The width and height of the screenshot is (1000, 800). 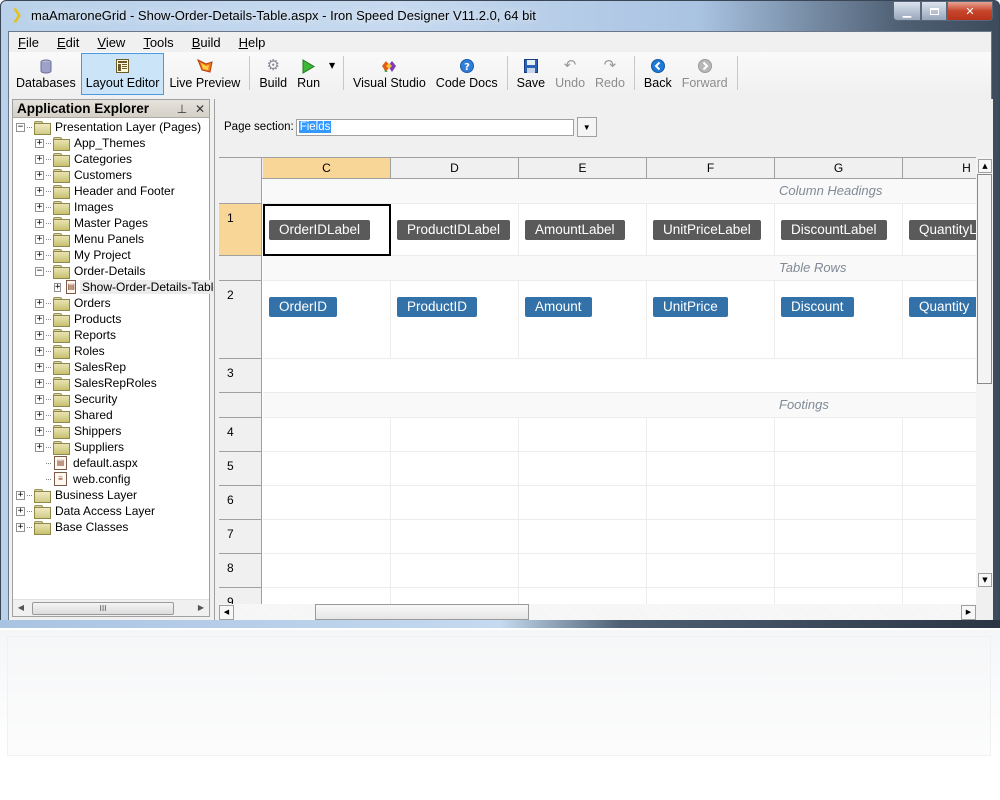 What do you see at coordinates (839, 571) in the screenshot?
I see `grid-cell-g8` at bounding box center [839, 571].